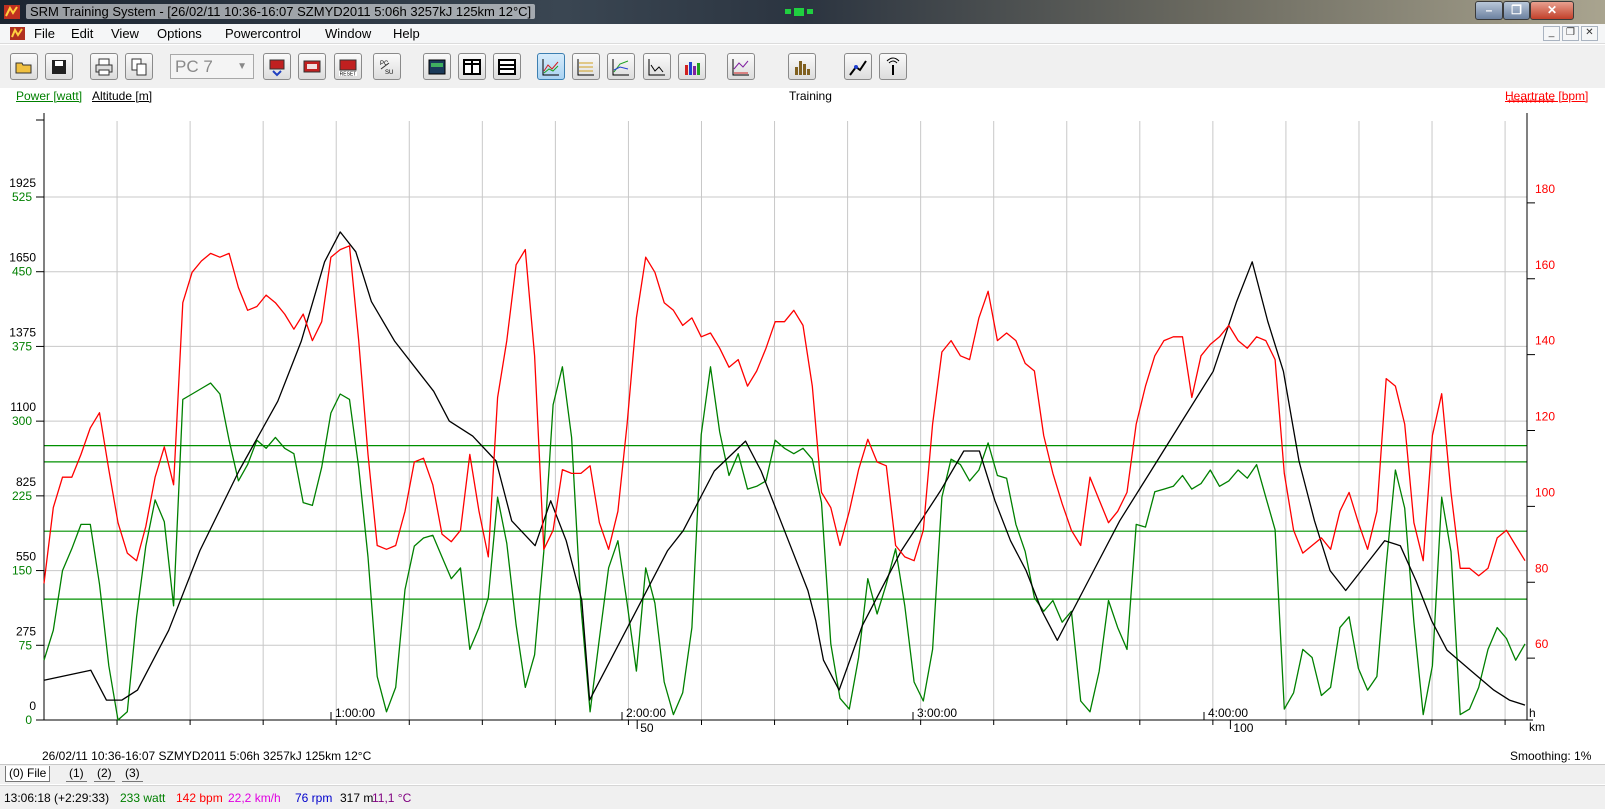 The height and width of the screenshot is (809, 1605). Describe the element at coordinates (22, 332) in the screenshot. I see `power-tick-label: 1375` at that location.